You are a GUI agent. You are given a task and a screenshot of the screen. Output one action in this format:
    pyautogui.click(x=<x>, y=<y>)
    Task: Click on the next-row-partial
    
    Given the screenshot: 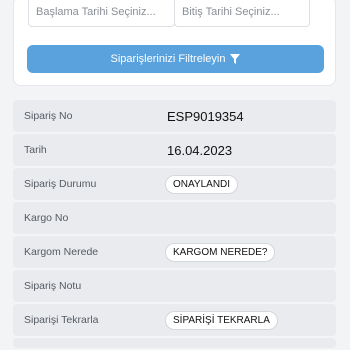 What is the action you would take?
    pyautogui.click(x=174, y=343)
    